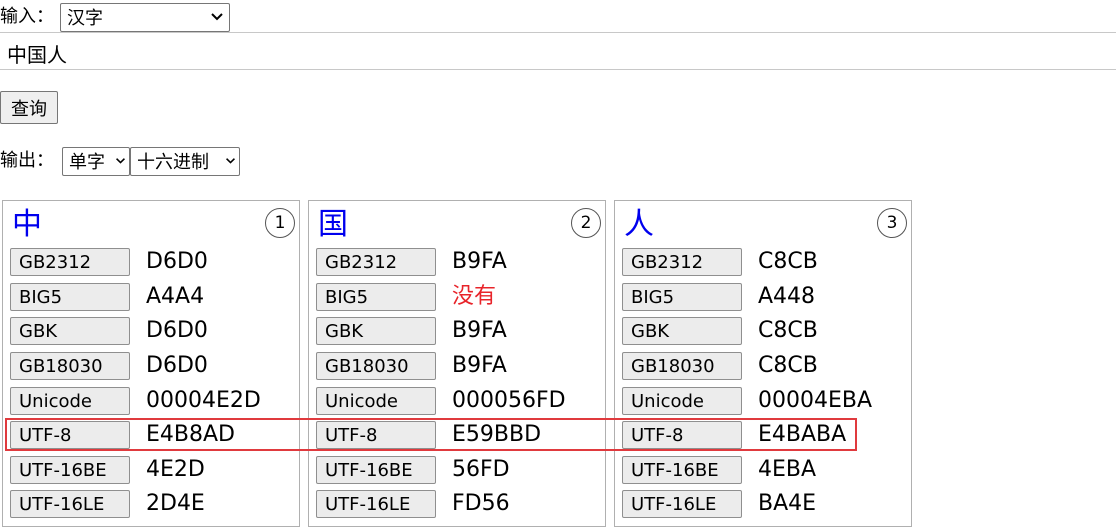 This screenshot has width=1116, height=529. I want to click on encoding-value: A4A4, so click(175, 296).